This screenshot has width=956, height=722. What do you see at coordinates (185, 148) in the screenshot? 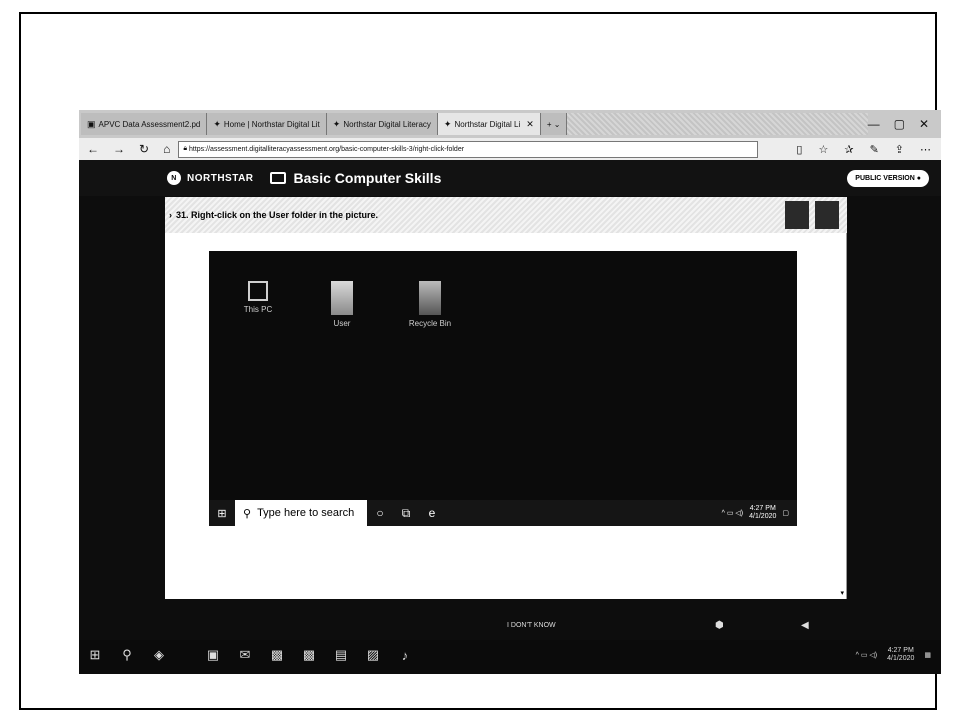
I see `lock-icon: 🔒︎` at bounding box center [185, 148].